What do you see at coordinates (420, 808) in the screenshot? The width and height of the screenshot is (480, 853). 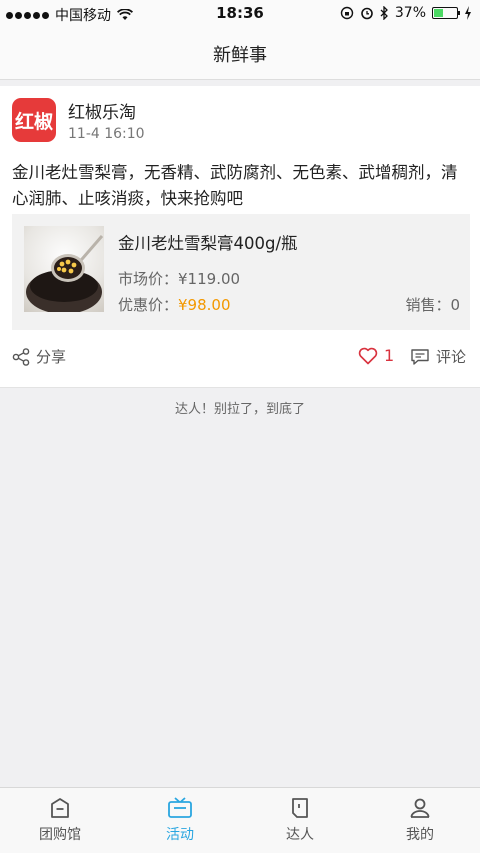 I see `user-icon` at bounding box center [420, 808].